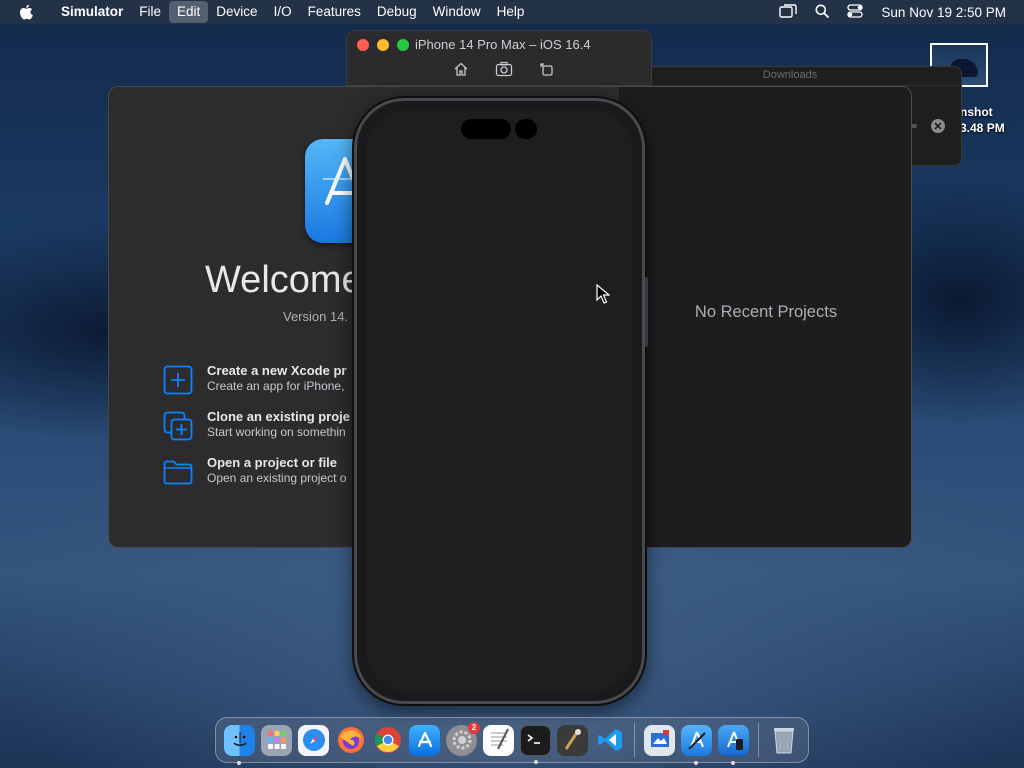 This screenshot has height=768, width=1024. What do you see at coordinates (277, 478) in the screenshot?
I see `open-project-subtitle: Open an existing project o` at bounding box center [277, 478].